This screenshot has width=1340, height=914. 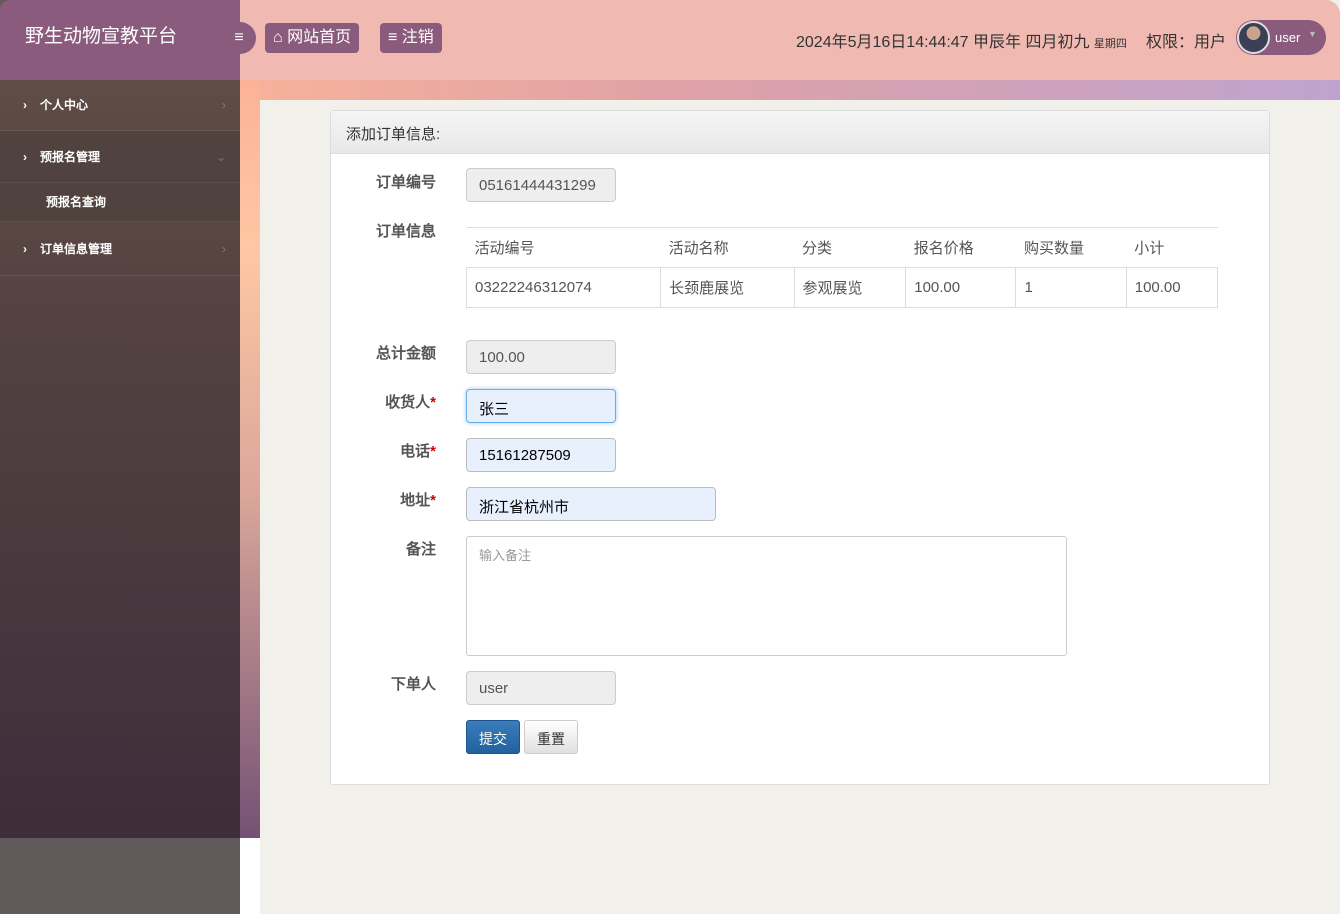 I want to click on note-label: 备注, so click(x=420, y=549).